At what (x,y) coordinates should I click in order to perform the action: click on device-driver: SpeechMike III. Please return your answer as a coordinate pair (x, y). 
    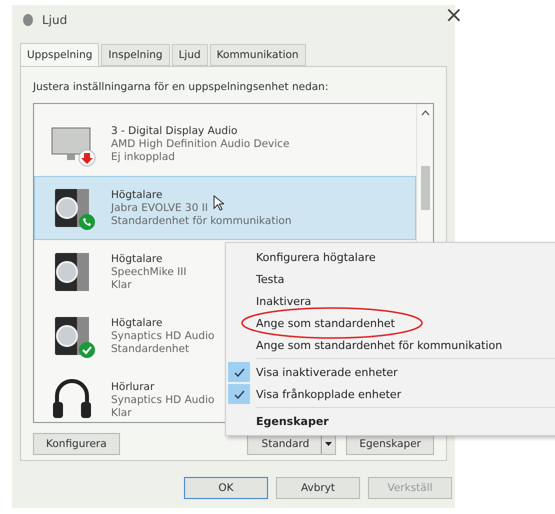
    Looking at the image, I should click on (148, 272).